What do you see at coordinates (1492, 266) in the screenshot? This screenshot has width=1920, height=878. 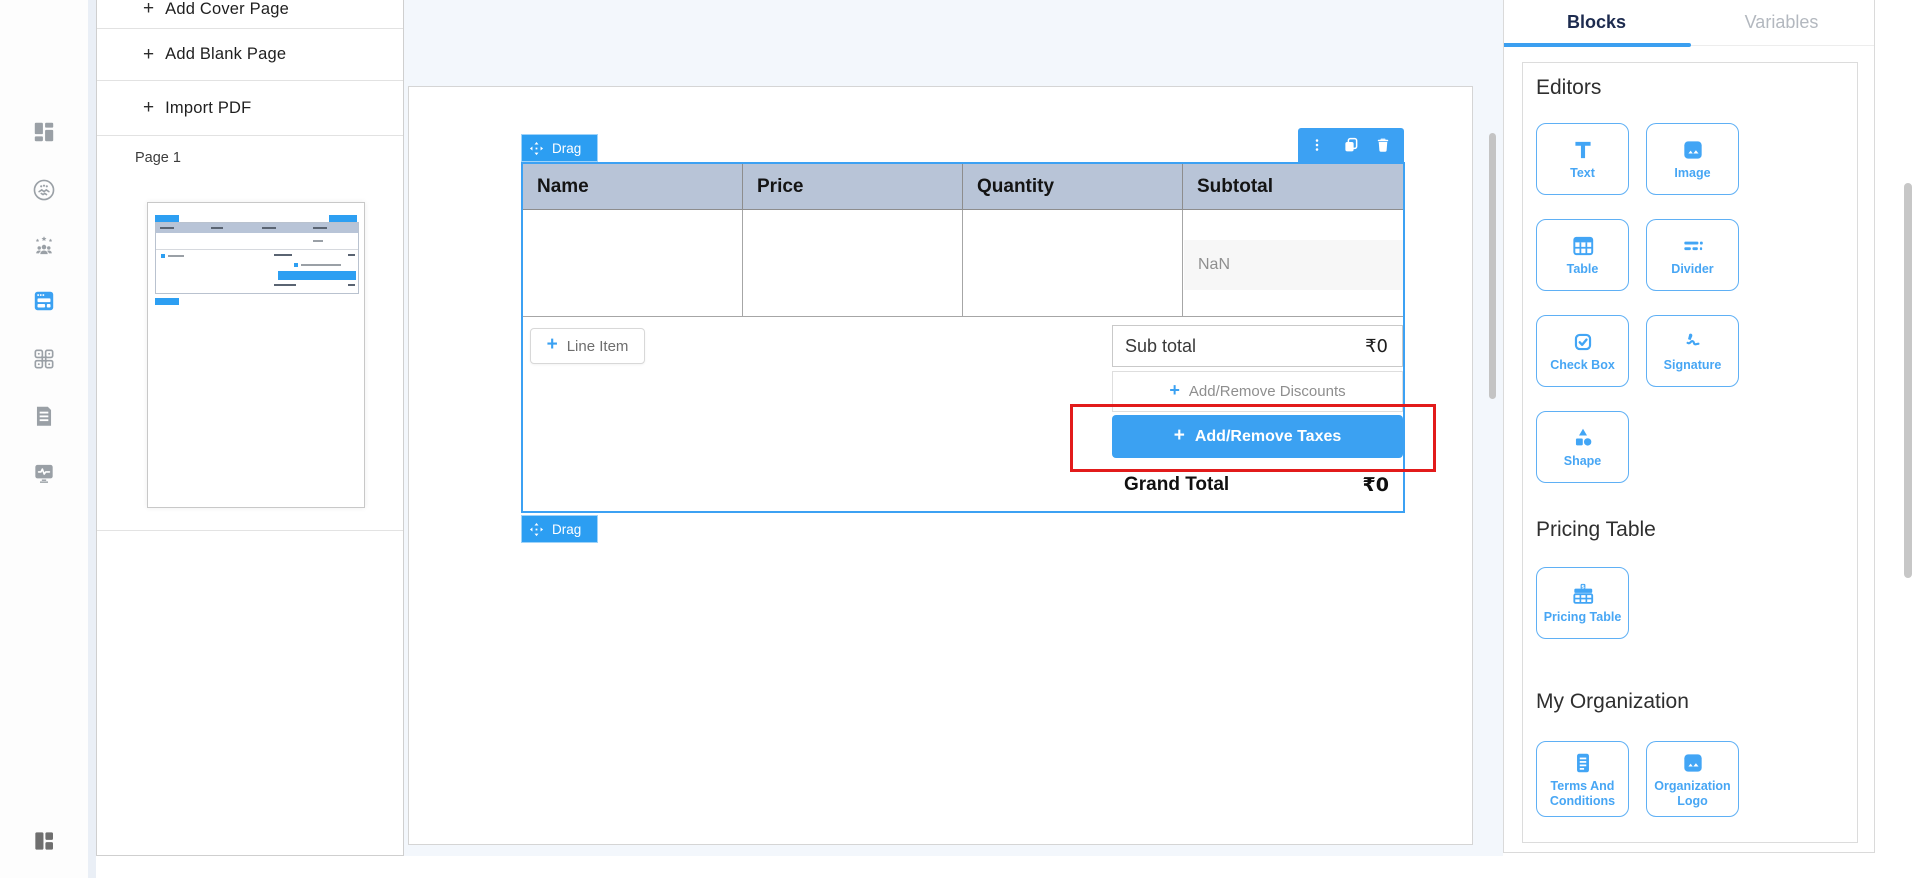 I see `canvas-scrollbar-thumb` at bounding box center [1492, 266].